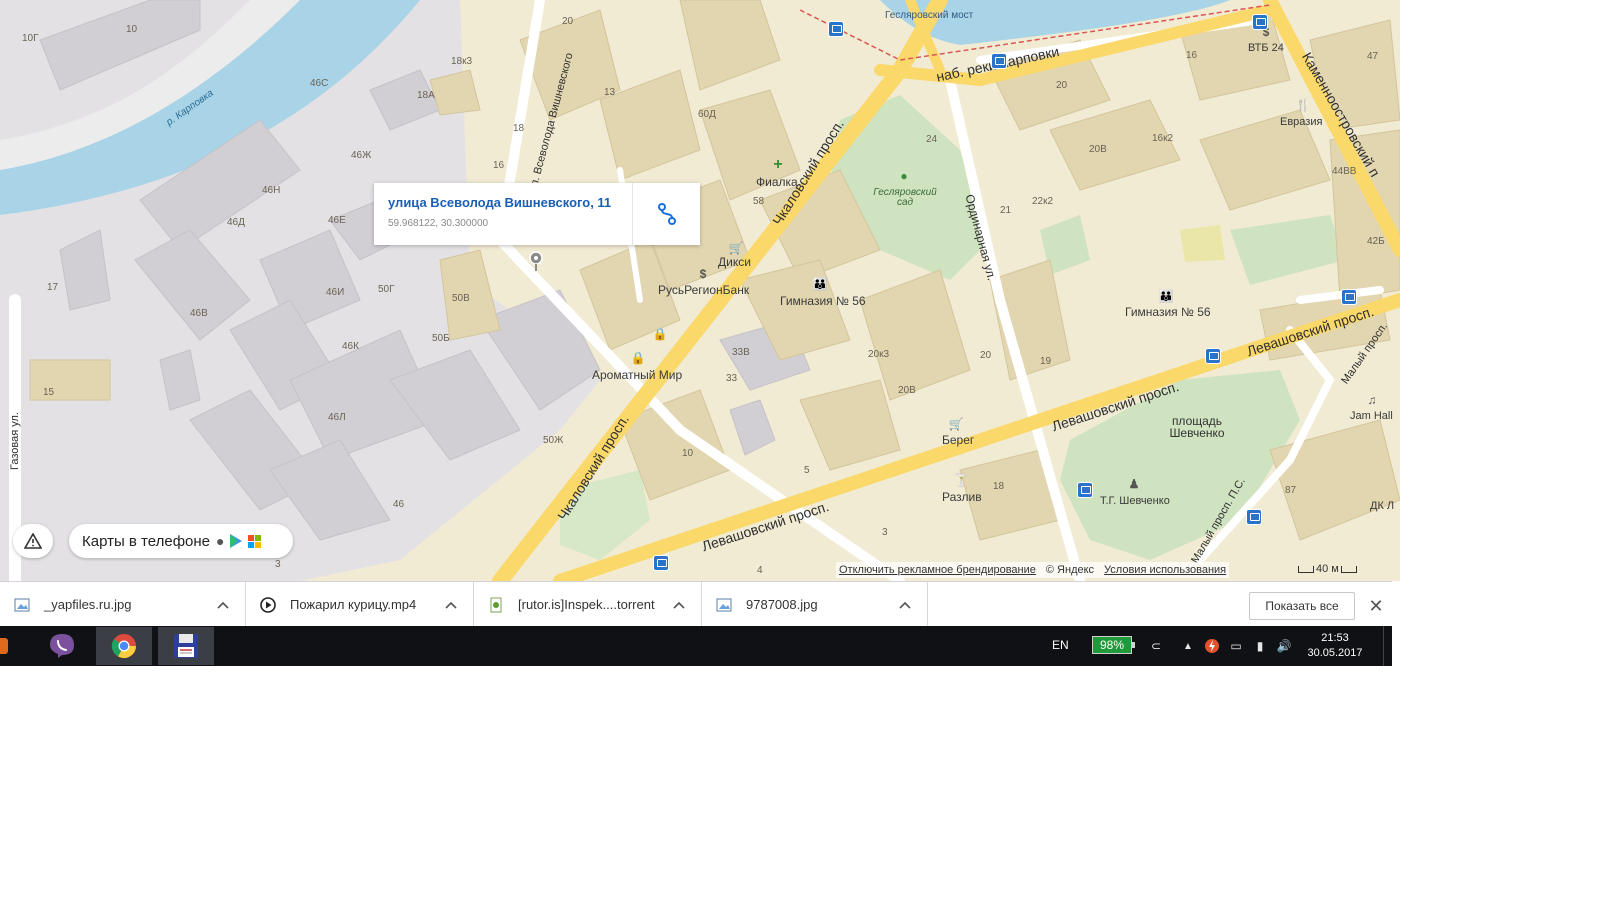 This screenshot has height=900, width=1600. I want to click on volume-icon: 🔊, so click(1284, 646).